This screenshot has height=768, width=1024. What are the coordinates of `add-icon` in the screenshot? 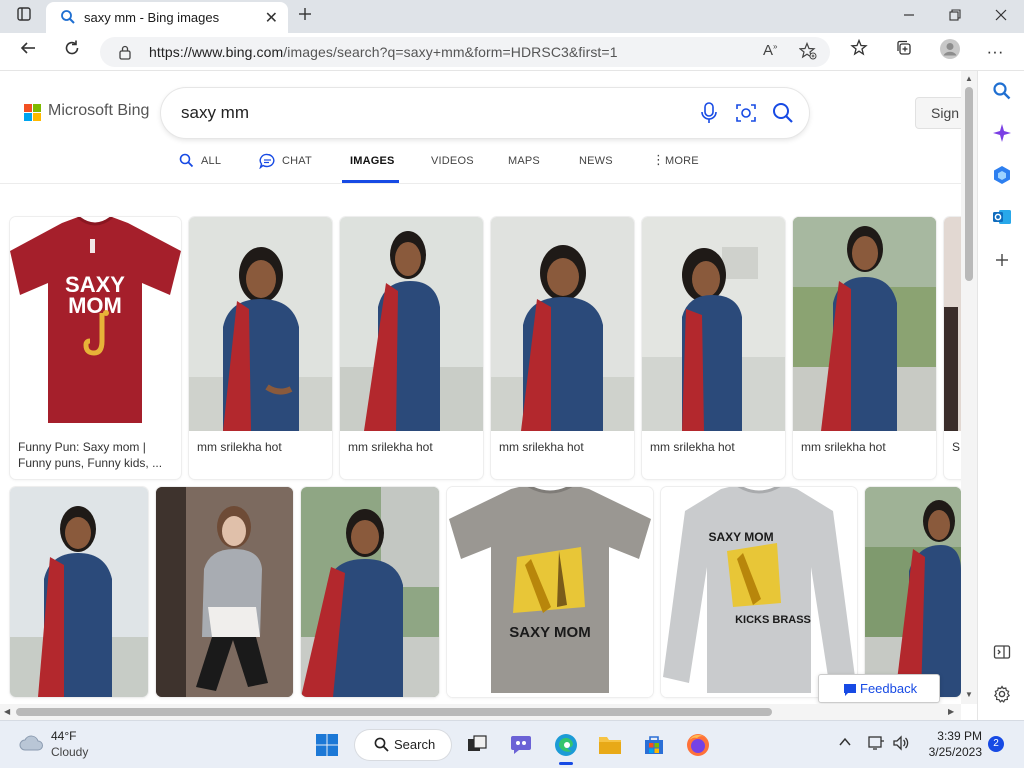 It's located at (1002, 263).